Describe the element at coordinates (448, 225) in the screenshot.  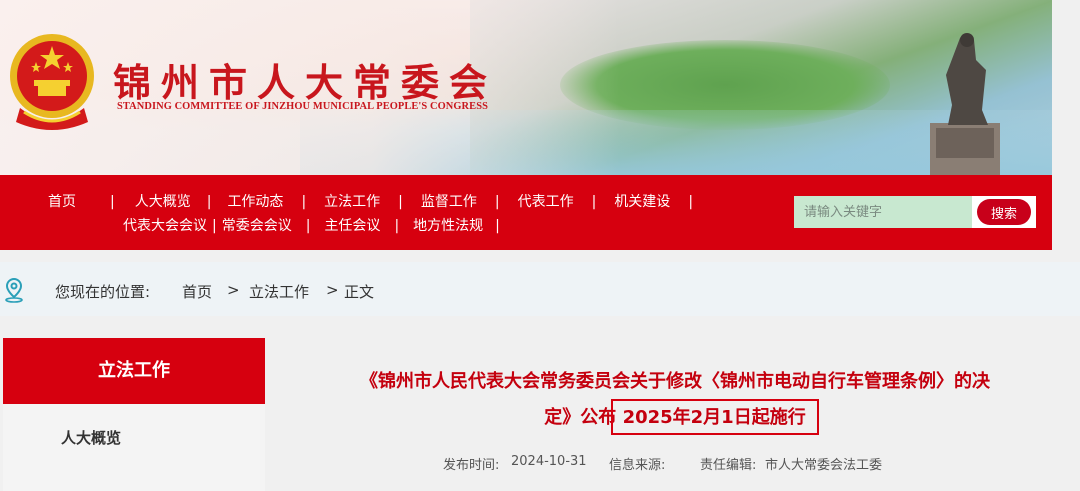
I see `nav-item-local-regulations: 地方性法规` at that location.